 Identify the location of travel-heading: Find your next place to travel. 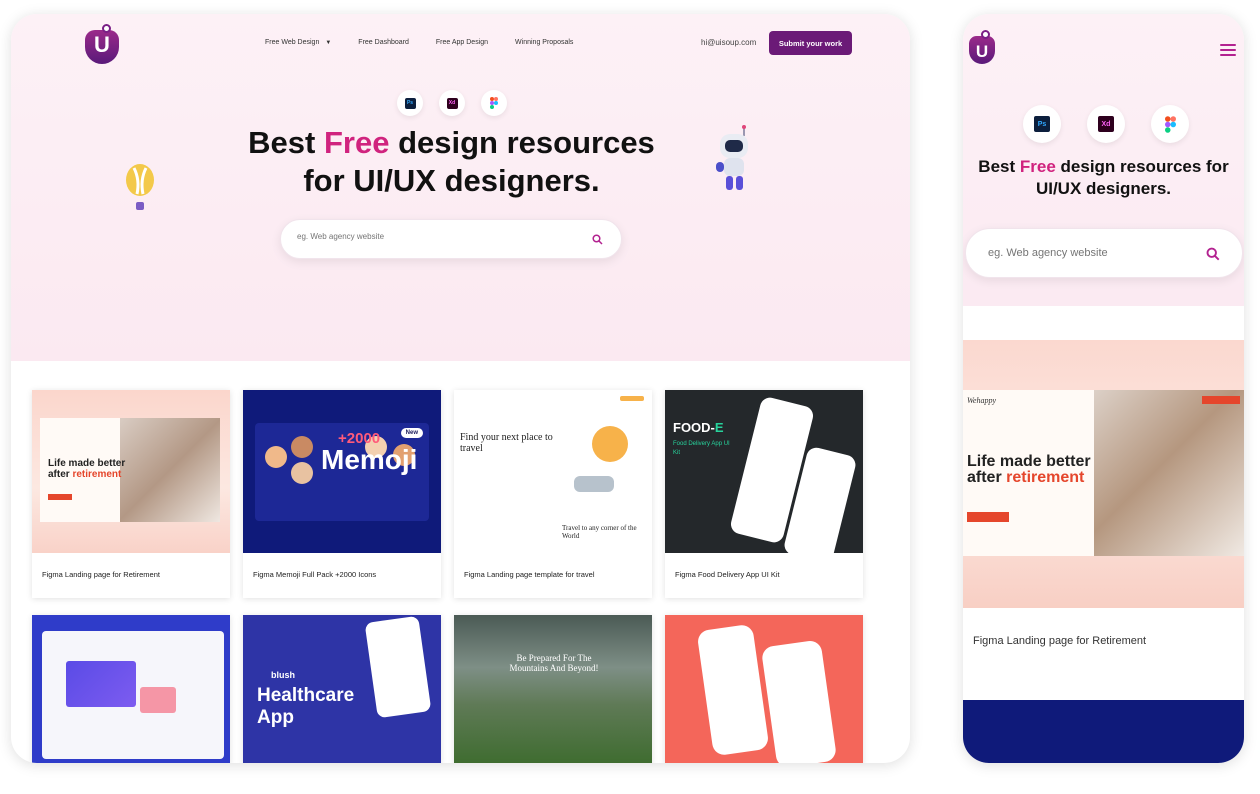
(506, 443).